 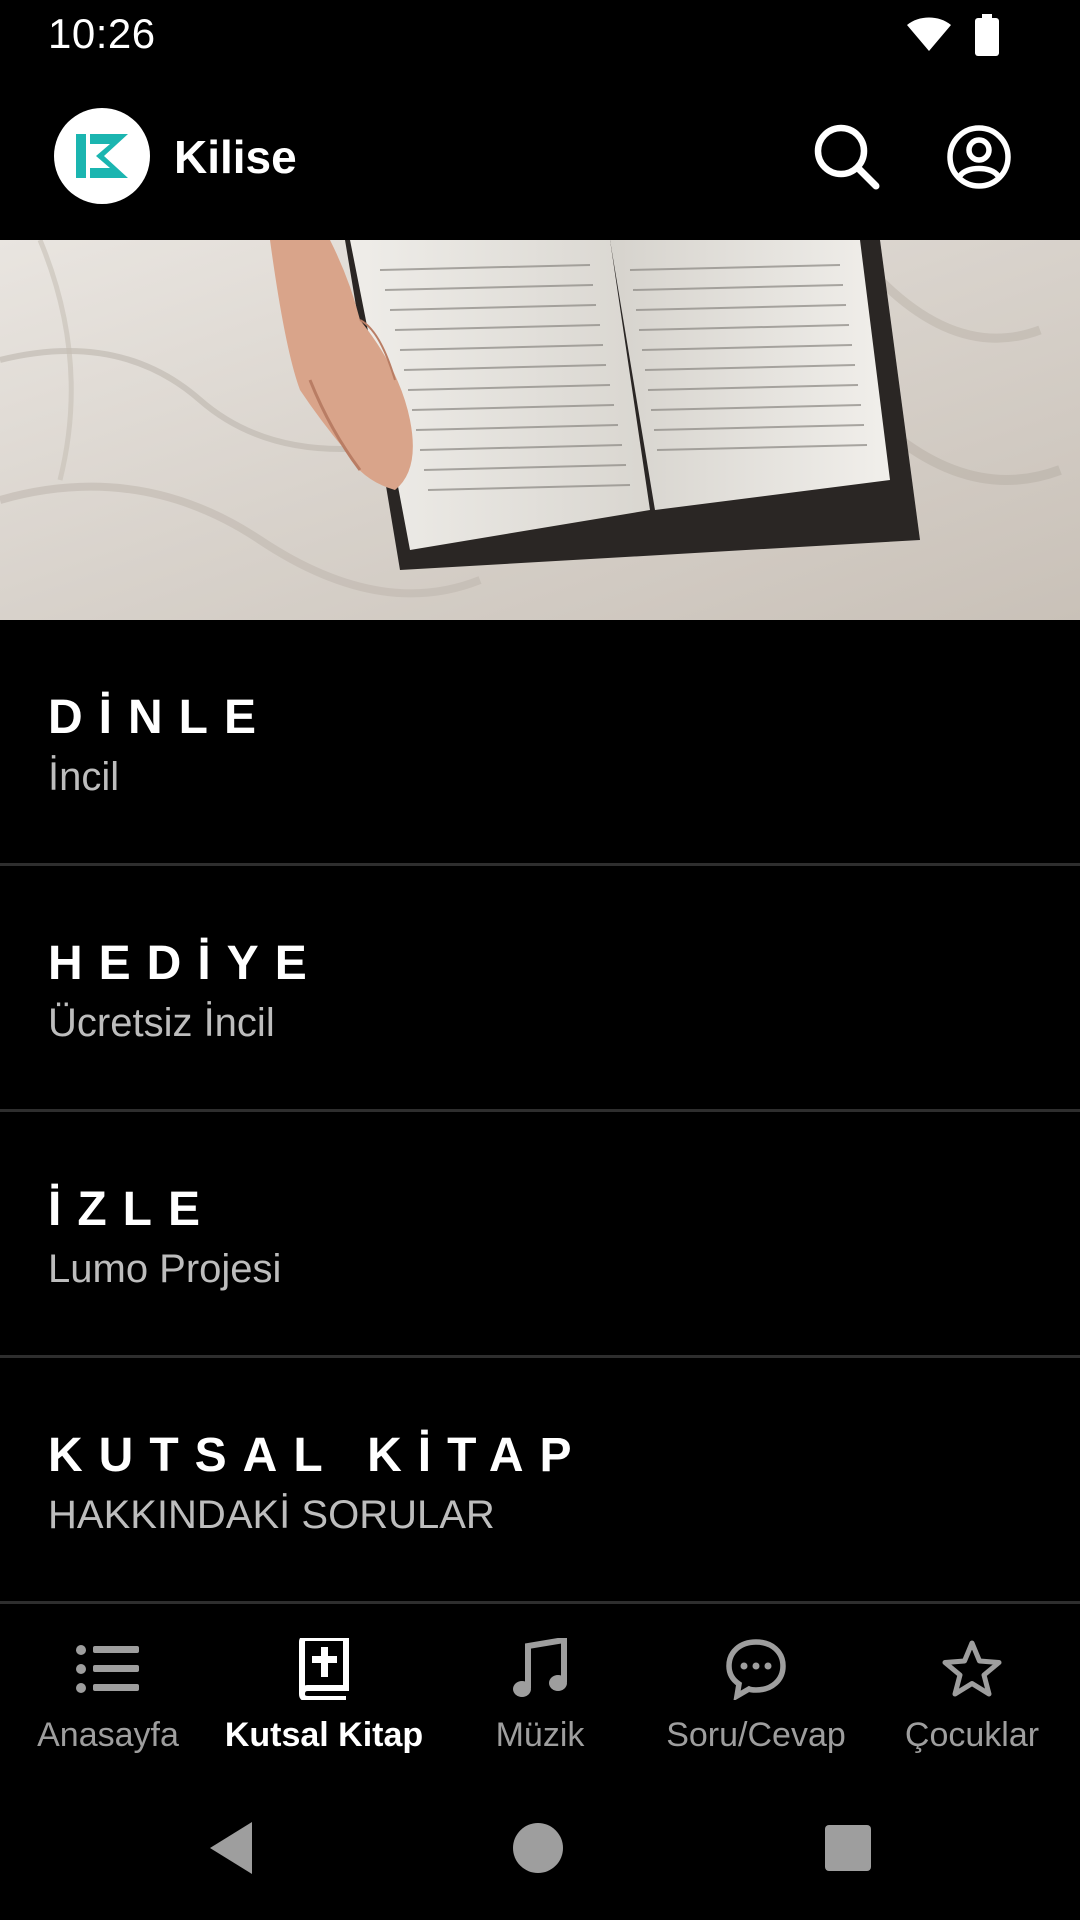 I want to click on account-circle-icon, so click(x=979, y=157).